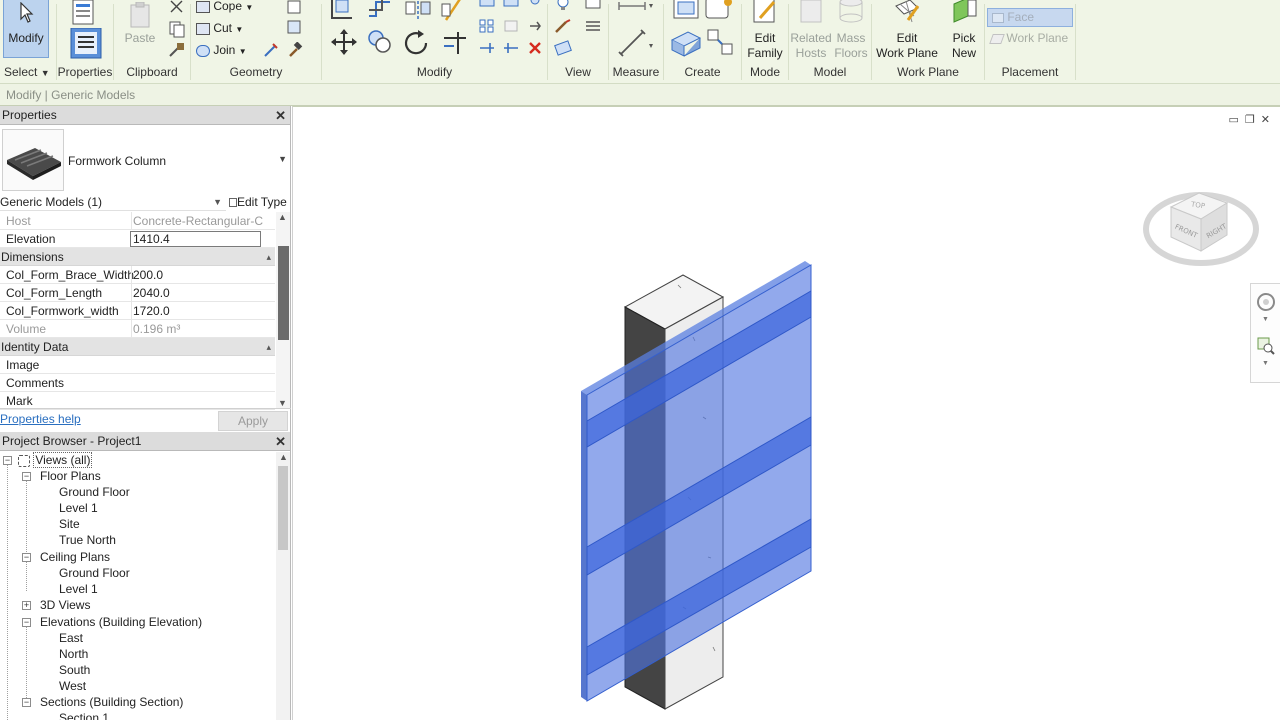  What do you see at coordinates (137, 257) in the screenshot?
I see `category-dimensions: Dimensions ▴` at bounding box center [137, 257].